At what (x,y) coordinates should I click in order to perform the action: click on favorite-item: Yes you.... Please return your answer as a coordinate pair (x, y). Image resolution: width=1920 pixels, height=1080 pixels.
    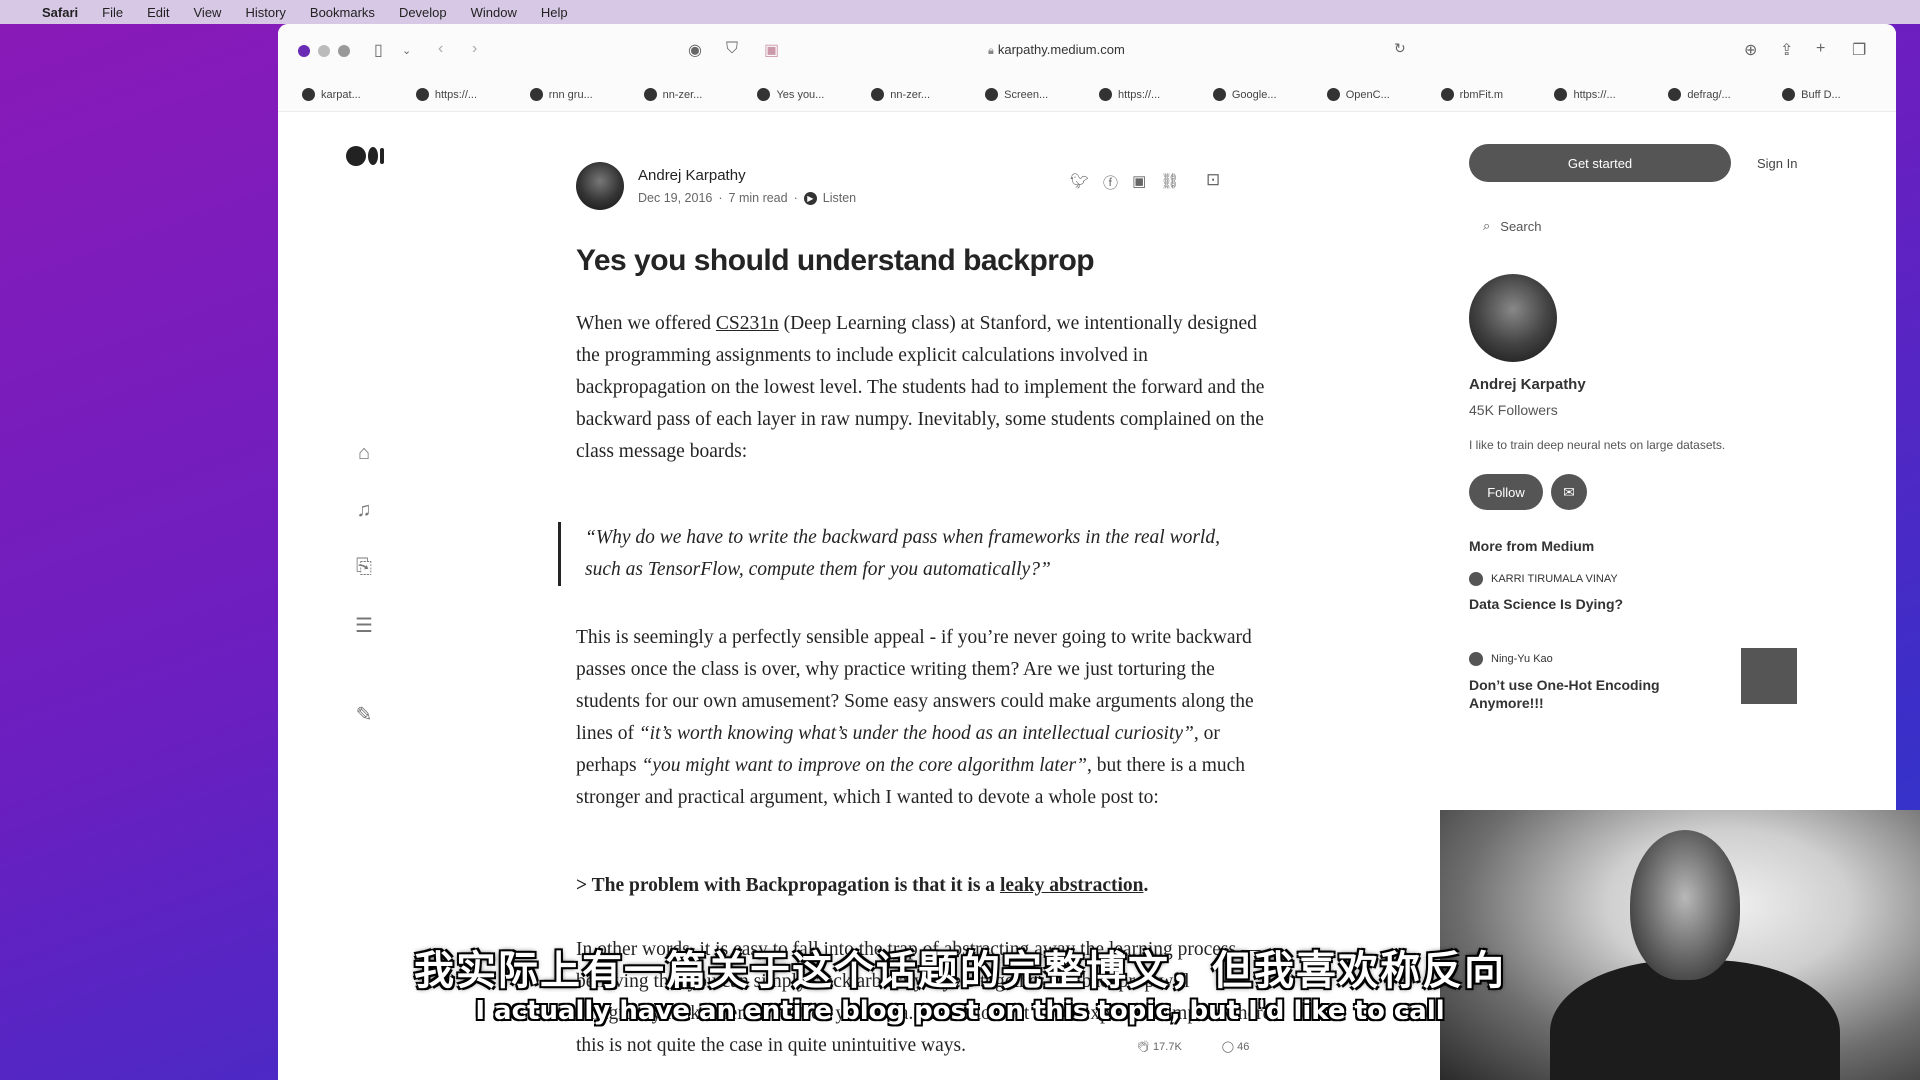
    Looking at the image, I should click on (814, 94).